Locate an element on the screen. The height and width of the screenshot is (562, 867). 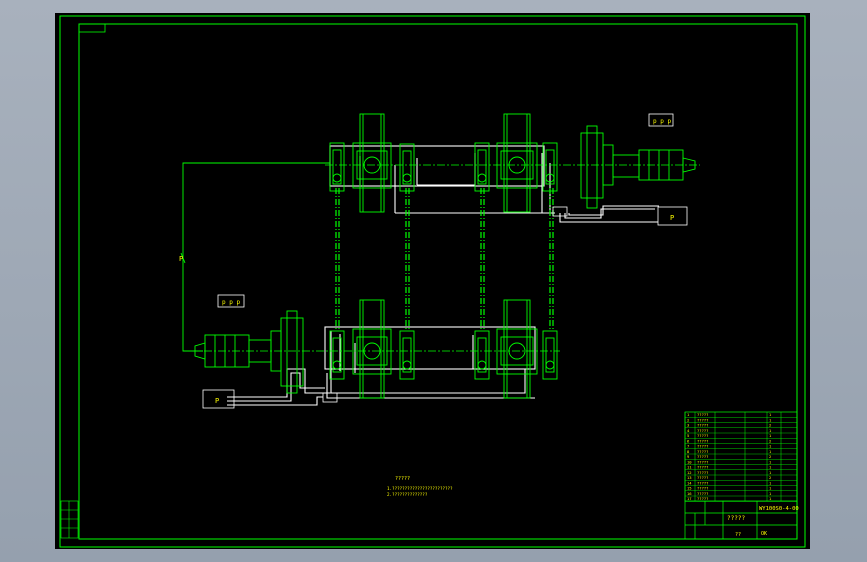
box-tag-bottom: P is located at coordinates (217, 401).